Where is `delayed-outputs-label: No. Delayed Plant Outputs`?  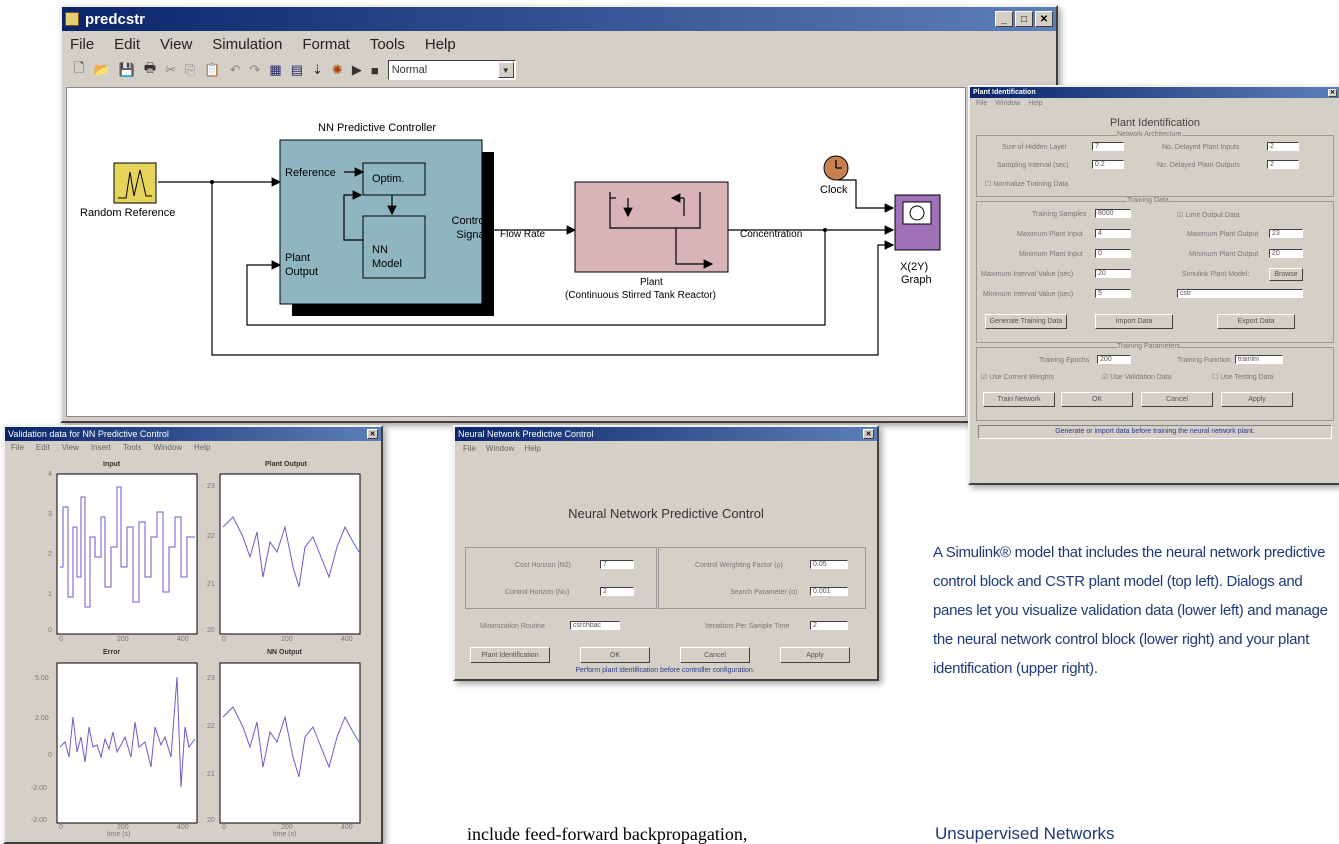
delayed-outputs-label: No. Delayed Plant Outputs is located at coordinates (1198, 165).